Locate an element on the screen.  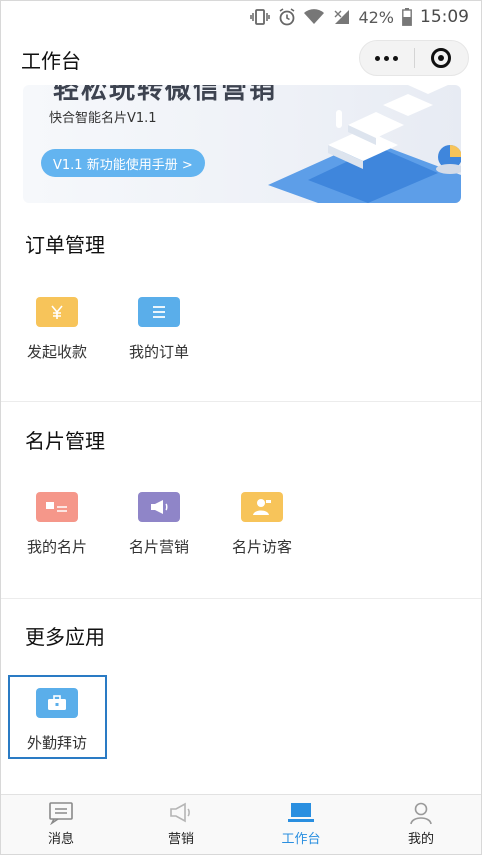
app-label: 我的名片 is located at coordinates (56, 547).